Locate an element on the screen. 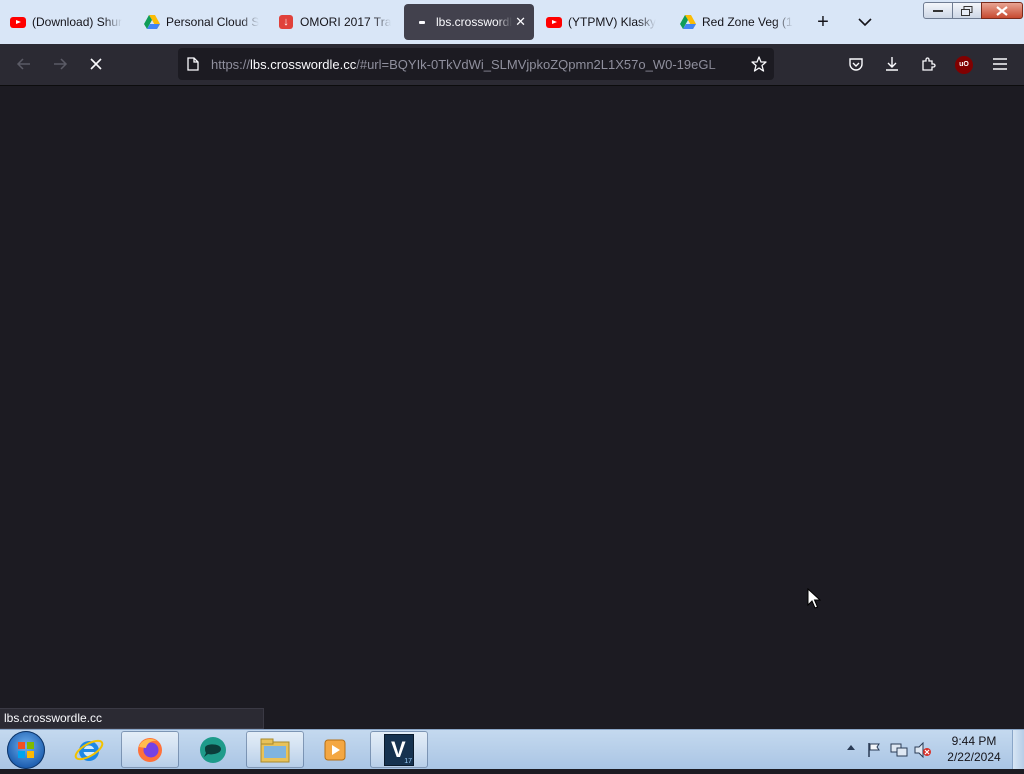 The height and width of the screenshot is (774, 1024). forward-arrow-icon is located at coordinates (61, 64).